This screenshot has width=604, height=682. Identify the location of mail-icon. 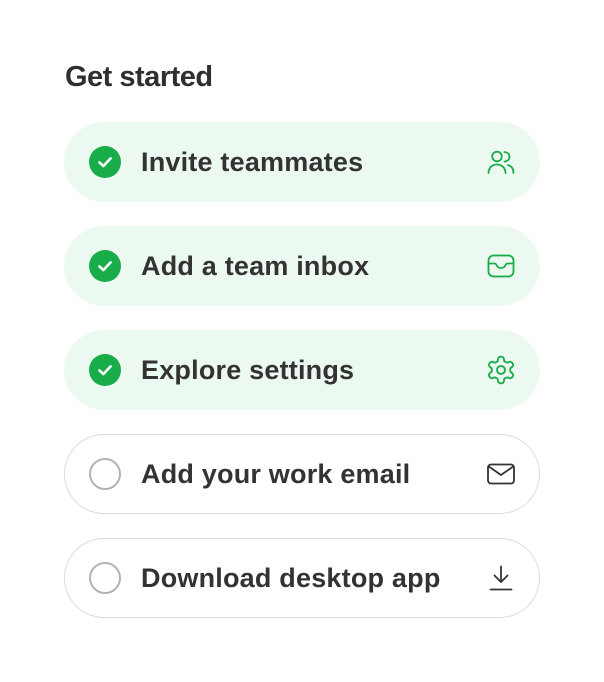
(501, 474).